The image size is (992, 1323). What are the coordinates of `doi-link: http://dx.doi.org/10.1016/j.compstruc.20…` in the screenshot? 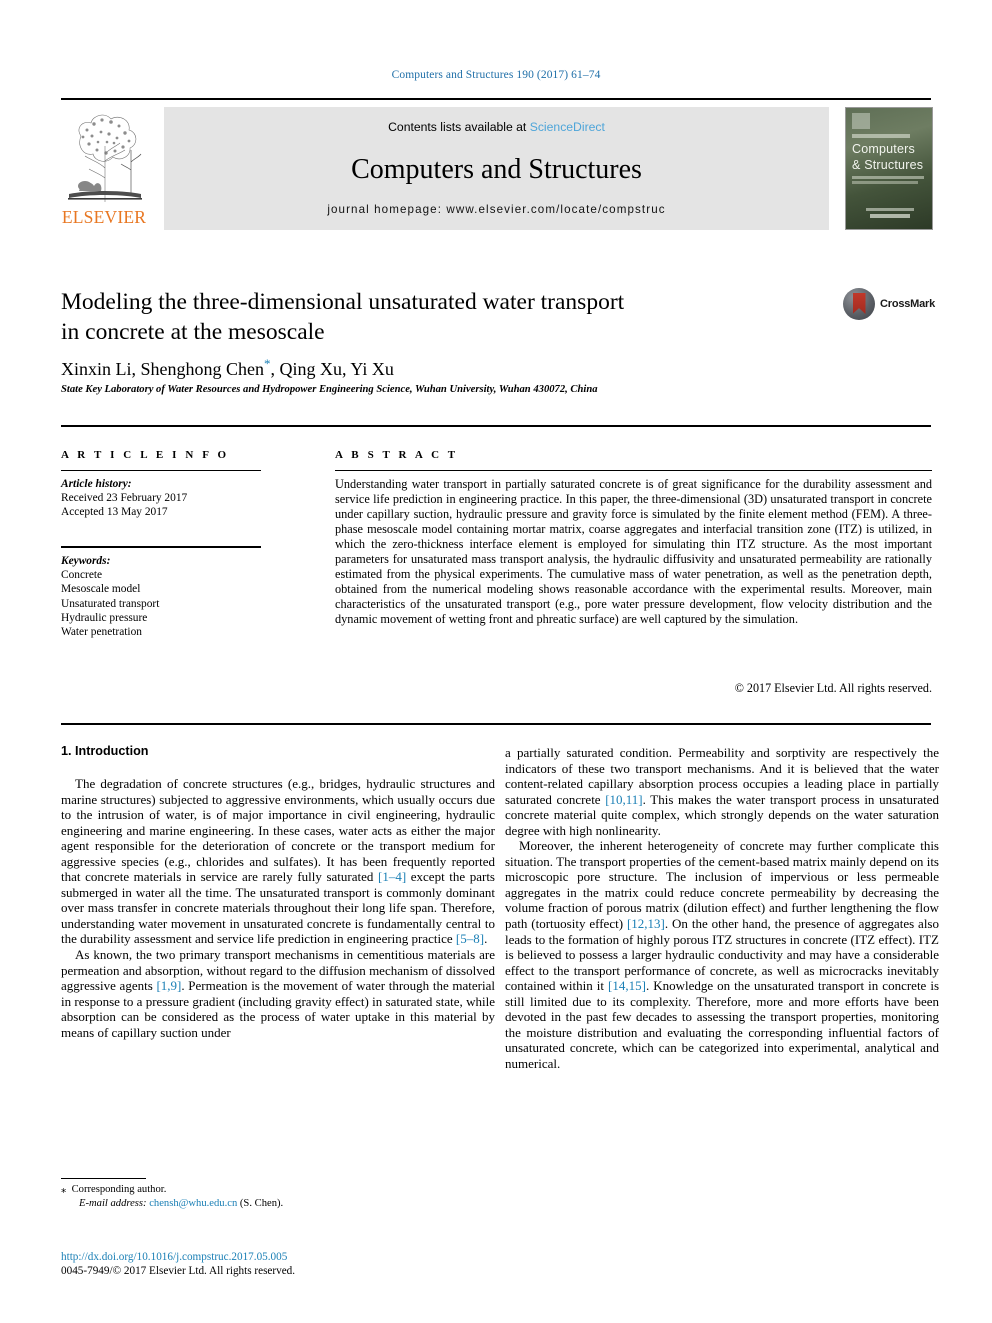 It's located at (311, 1258).